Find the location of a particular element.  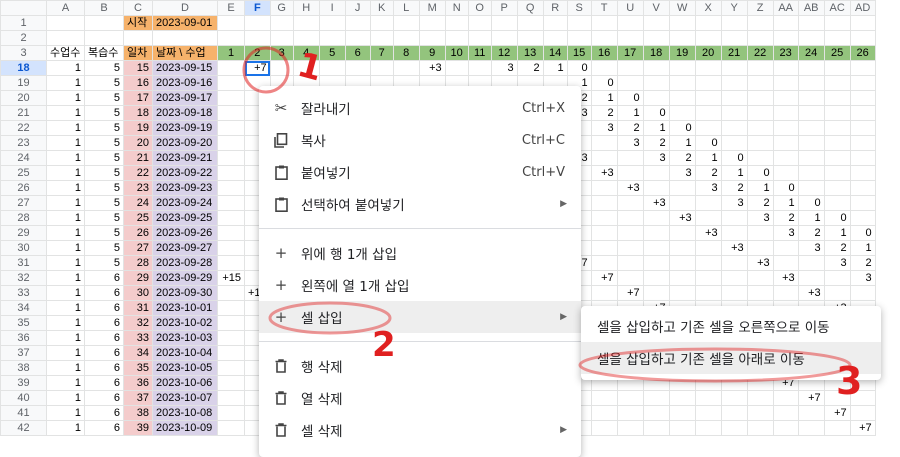

day-header-cell: 2 is located at coordinates (257, 53).